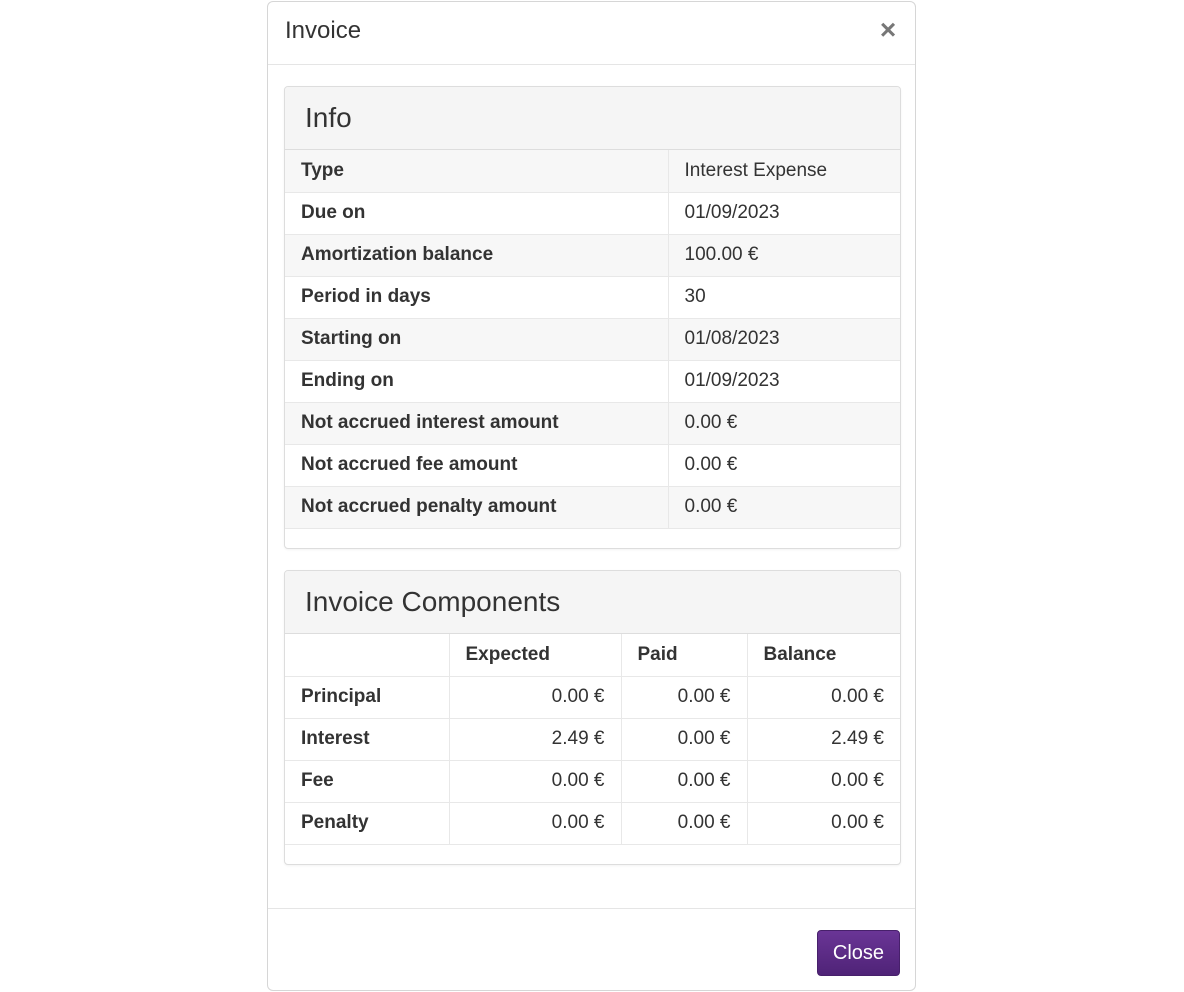 The image size is (1184, 992). I want to click on table-row: Penalty 0.00 € 0.00 € 0.00 €, so click(592, 823).